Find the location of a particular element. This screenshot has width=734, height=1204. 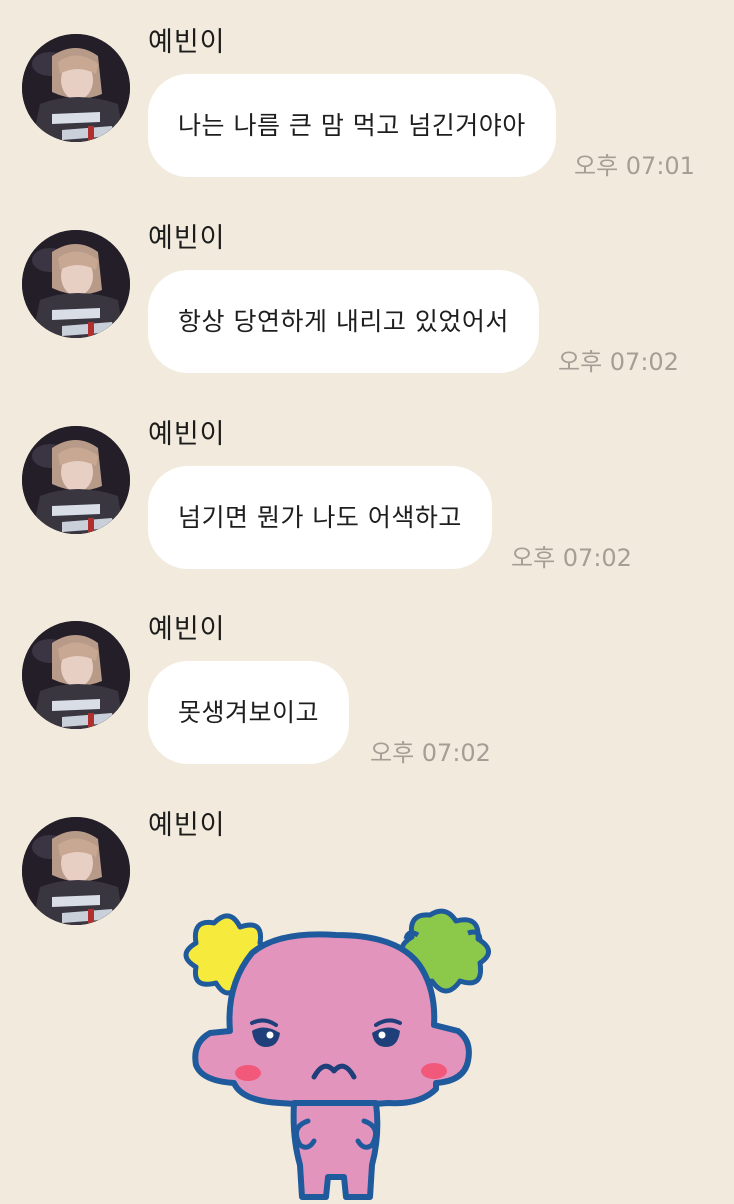

message-bubble: 항상 당연하게 내리고 있었어서 is located at coordinates (343, 321).